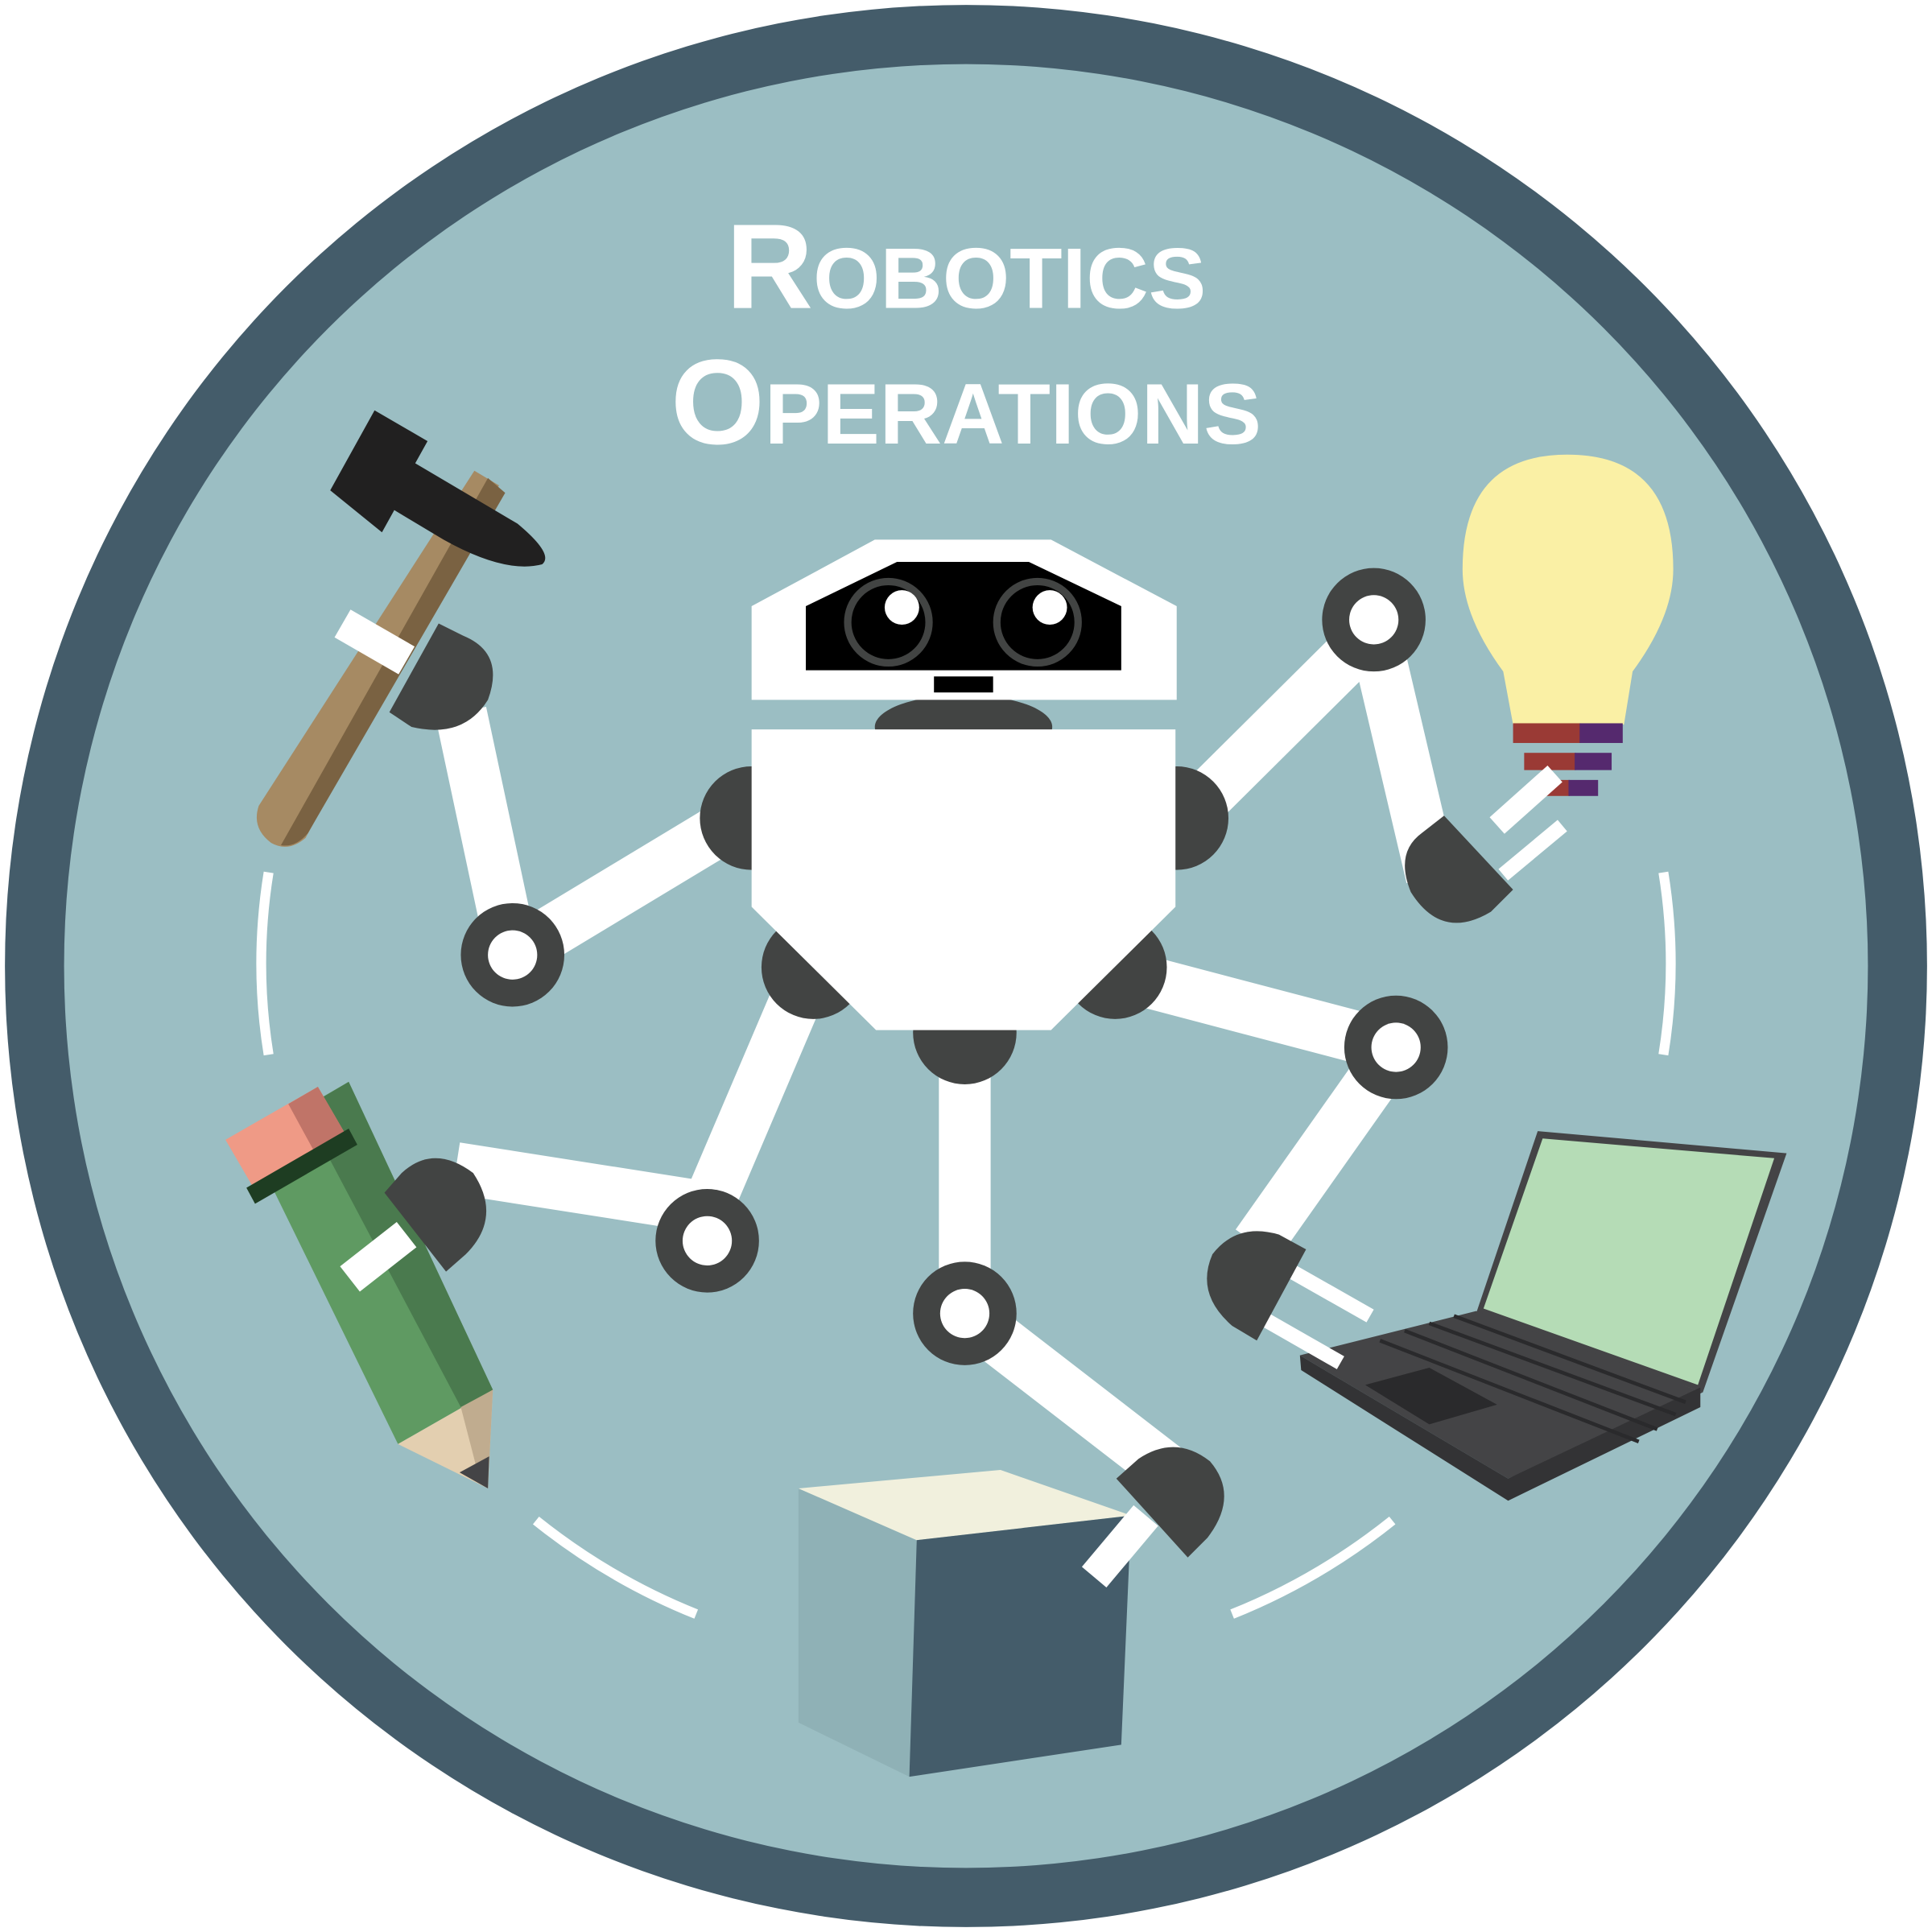 The width and height of the screenshot is (1932, 1932). I want to click on robot-icon, so click(964, 784).